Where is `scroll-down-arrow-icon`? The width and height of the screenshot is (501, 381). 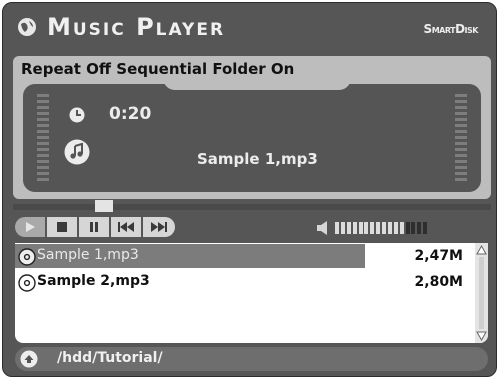
scroll-down-arrow-icon is located at coordinates (481, 336).